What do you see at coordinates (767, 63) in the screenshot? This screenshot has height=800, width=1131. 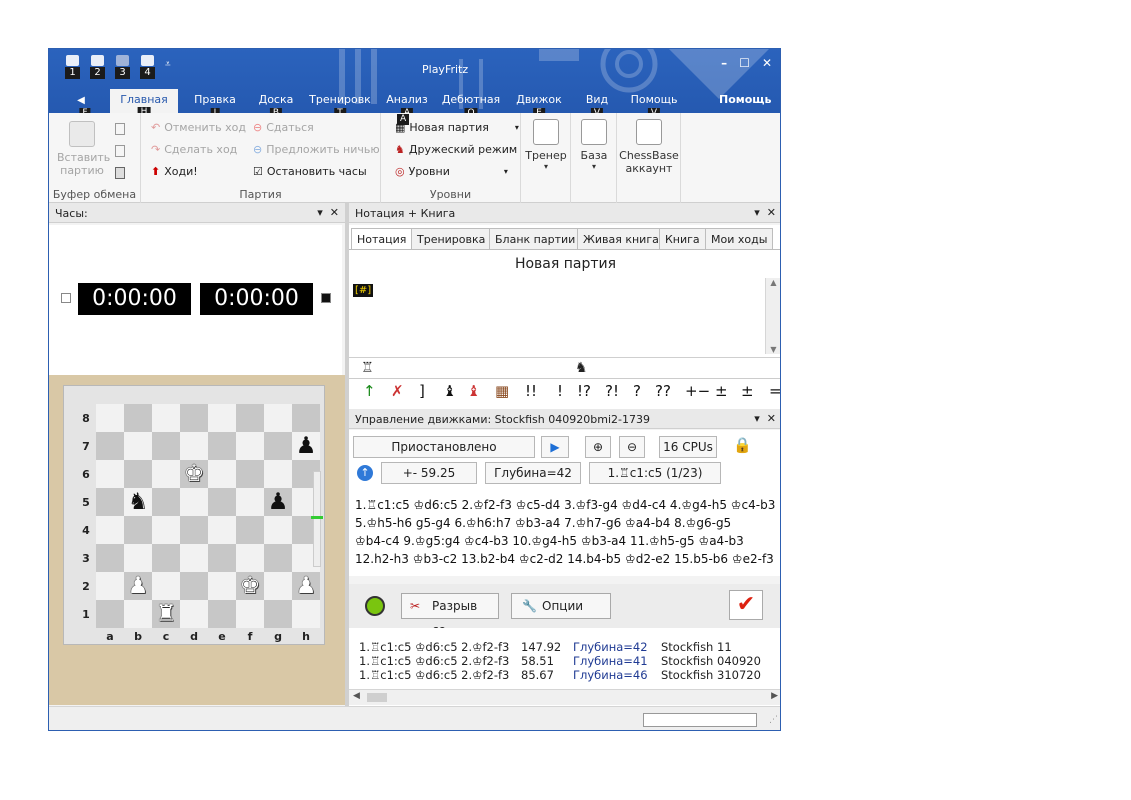 I see `close-button: ✕` at bounding box center [767, 63].